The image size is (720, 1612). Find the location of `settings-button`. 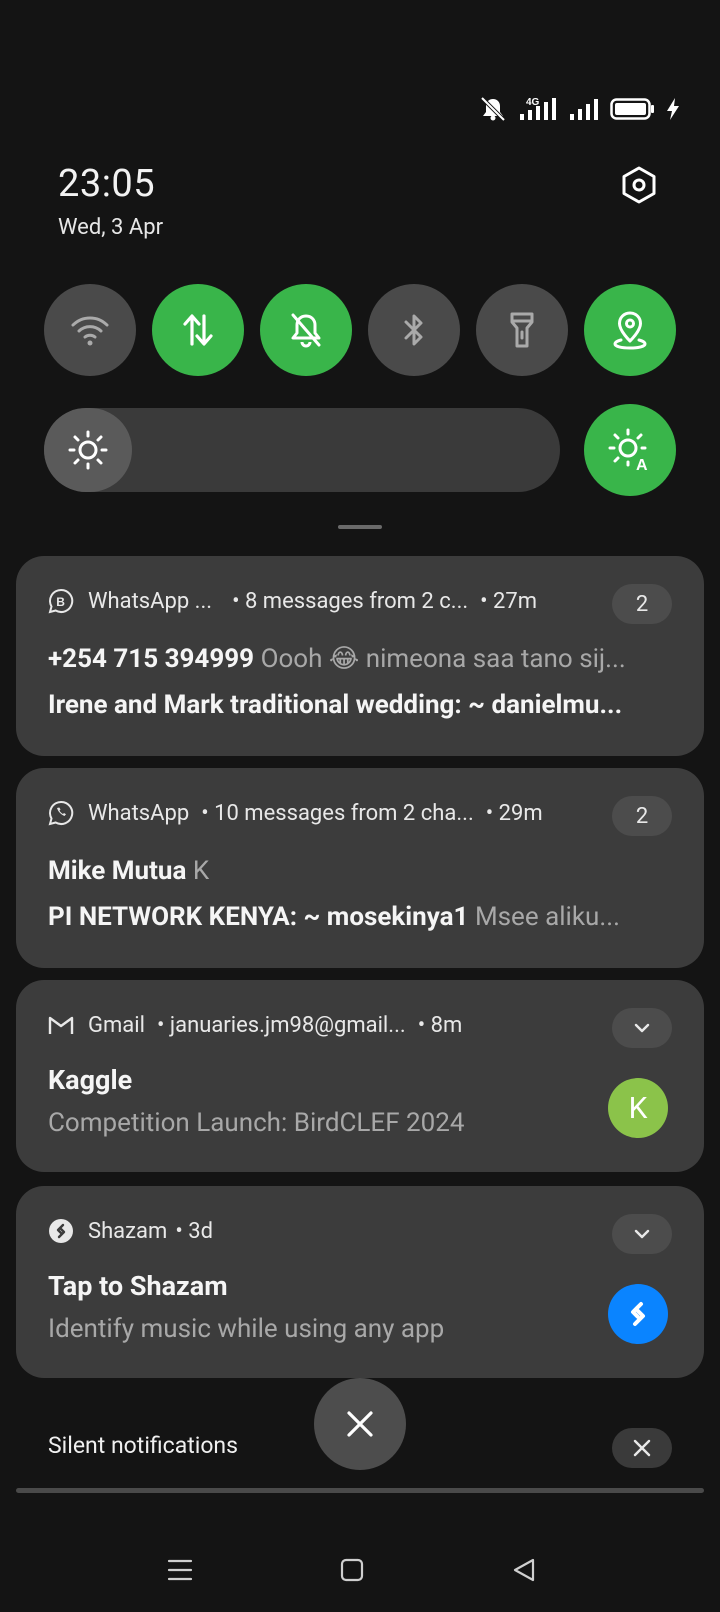

settings-button is located at coordinates (639, 185).